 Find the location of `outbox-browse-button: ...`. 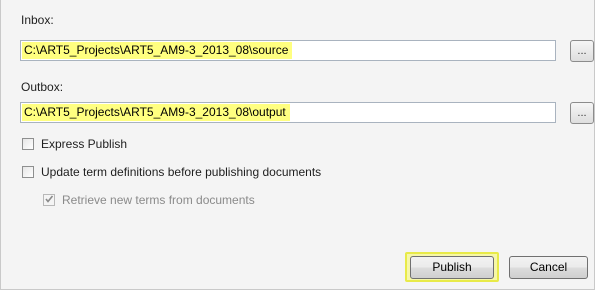

outbox-browse-button: ... is located at coordinates (582, 113).